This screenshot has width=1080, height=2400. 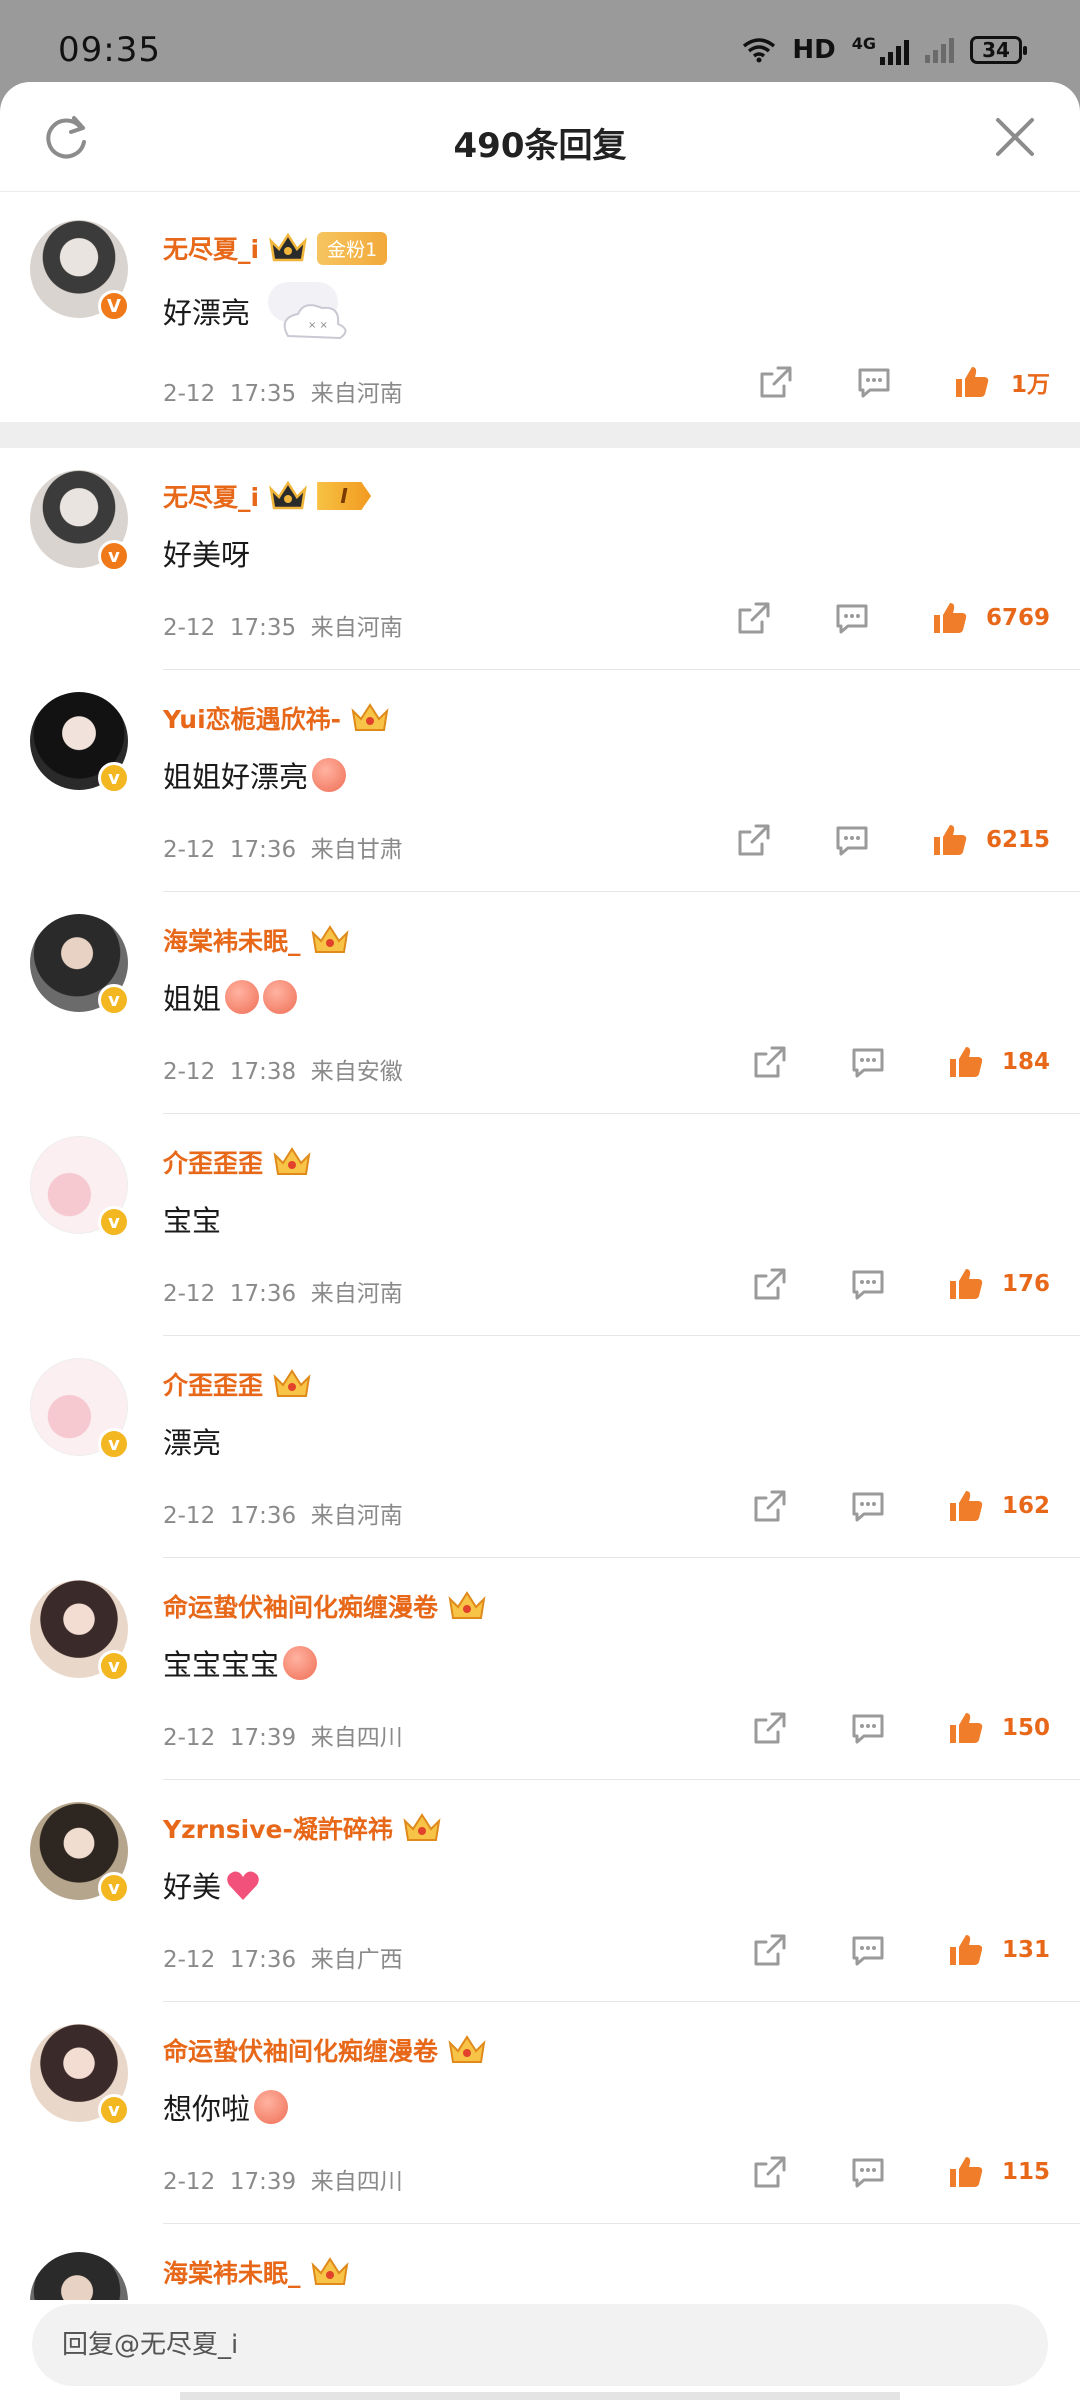 What do you see at coordinates (540, 559) in the screenshot?
I see `list-item: v 无尽夏_i I 好美呀 2-12 17:35 来自河南 6769` at bounding box center [540, 559].